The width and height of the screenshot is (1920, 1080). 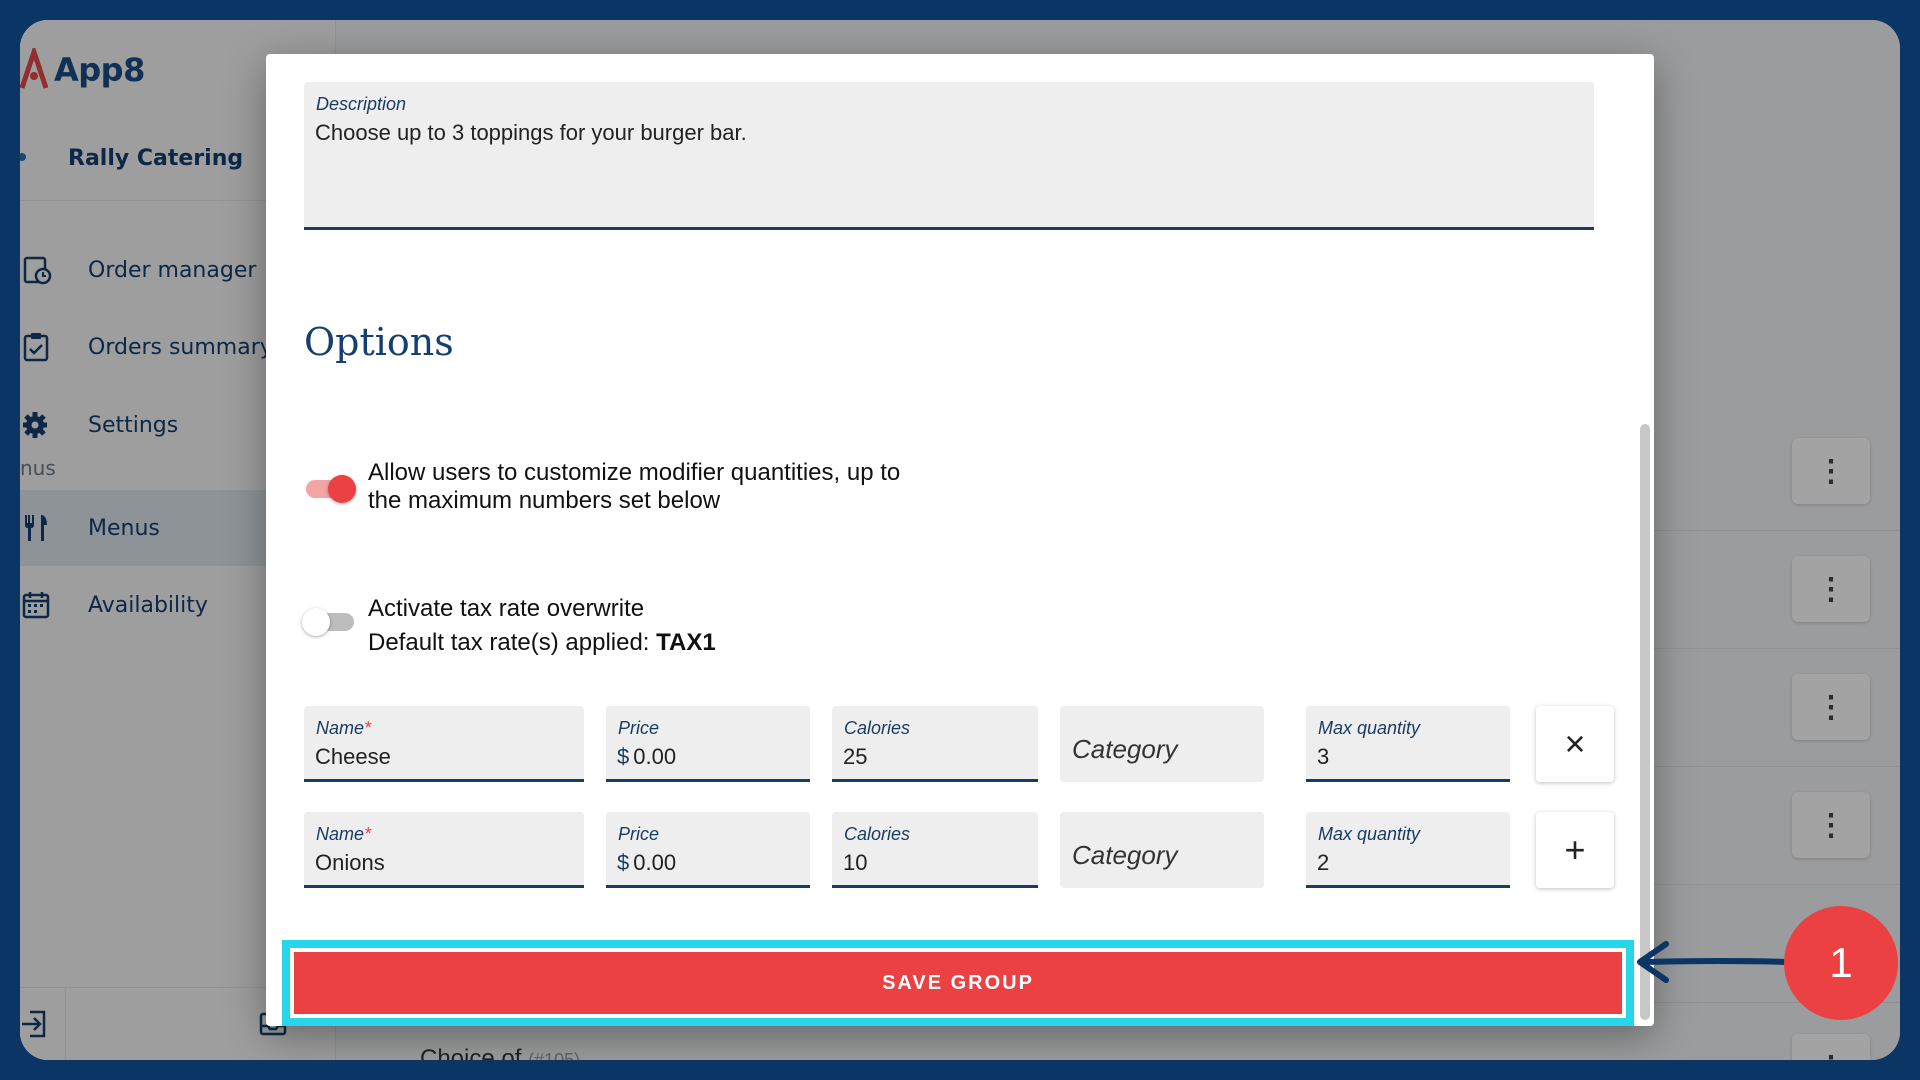 I want to click on tax-overwrite-toggle, so click(x=328, y=621).